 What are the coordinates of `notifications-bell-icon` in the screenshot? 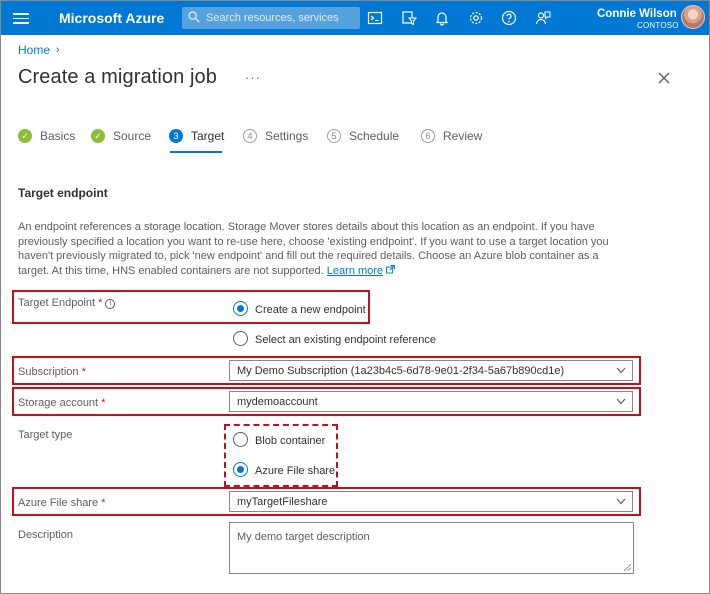 It's located at (442, 18).